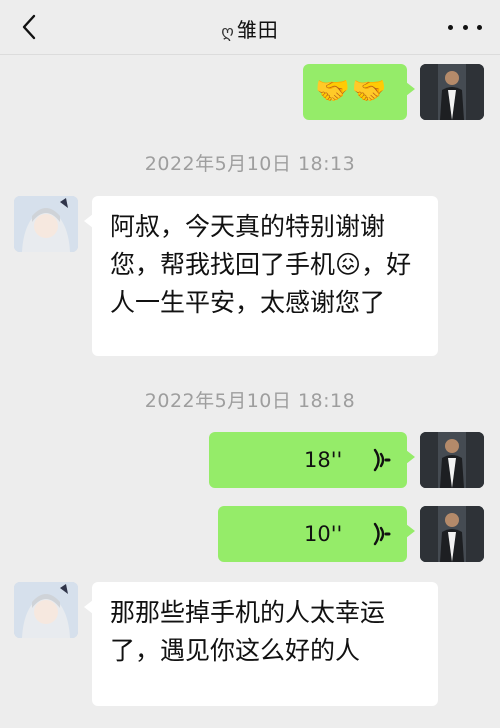  I want to click on message-text: 阿叔，今天真的特别谢谢您，帮我找回了手机😖，好人一生平安，太感谢您了, so click(261, 264).